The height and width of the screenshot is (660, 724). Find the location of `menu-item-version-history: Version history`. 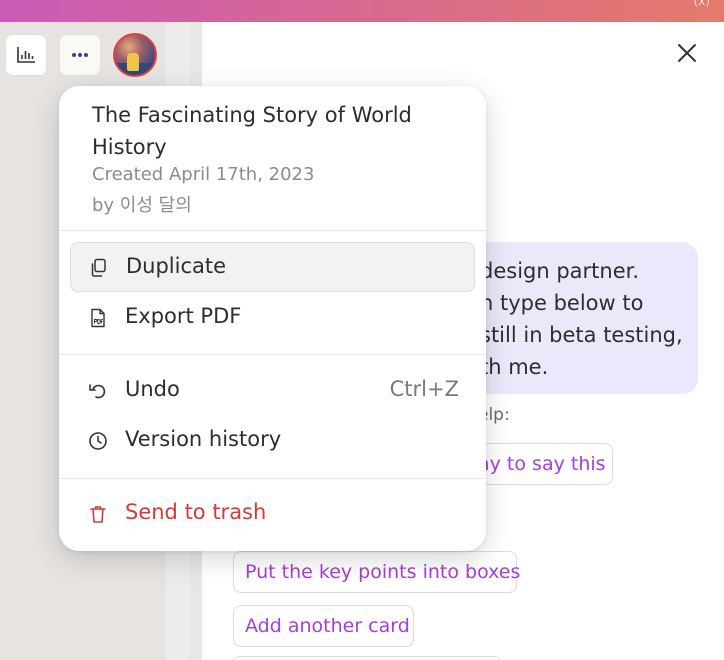

menu-item-version-history: Version history is located at coordinates (272, 441).